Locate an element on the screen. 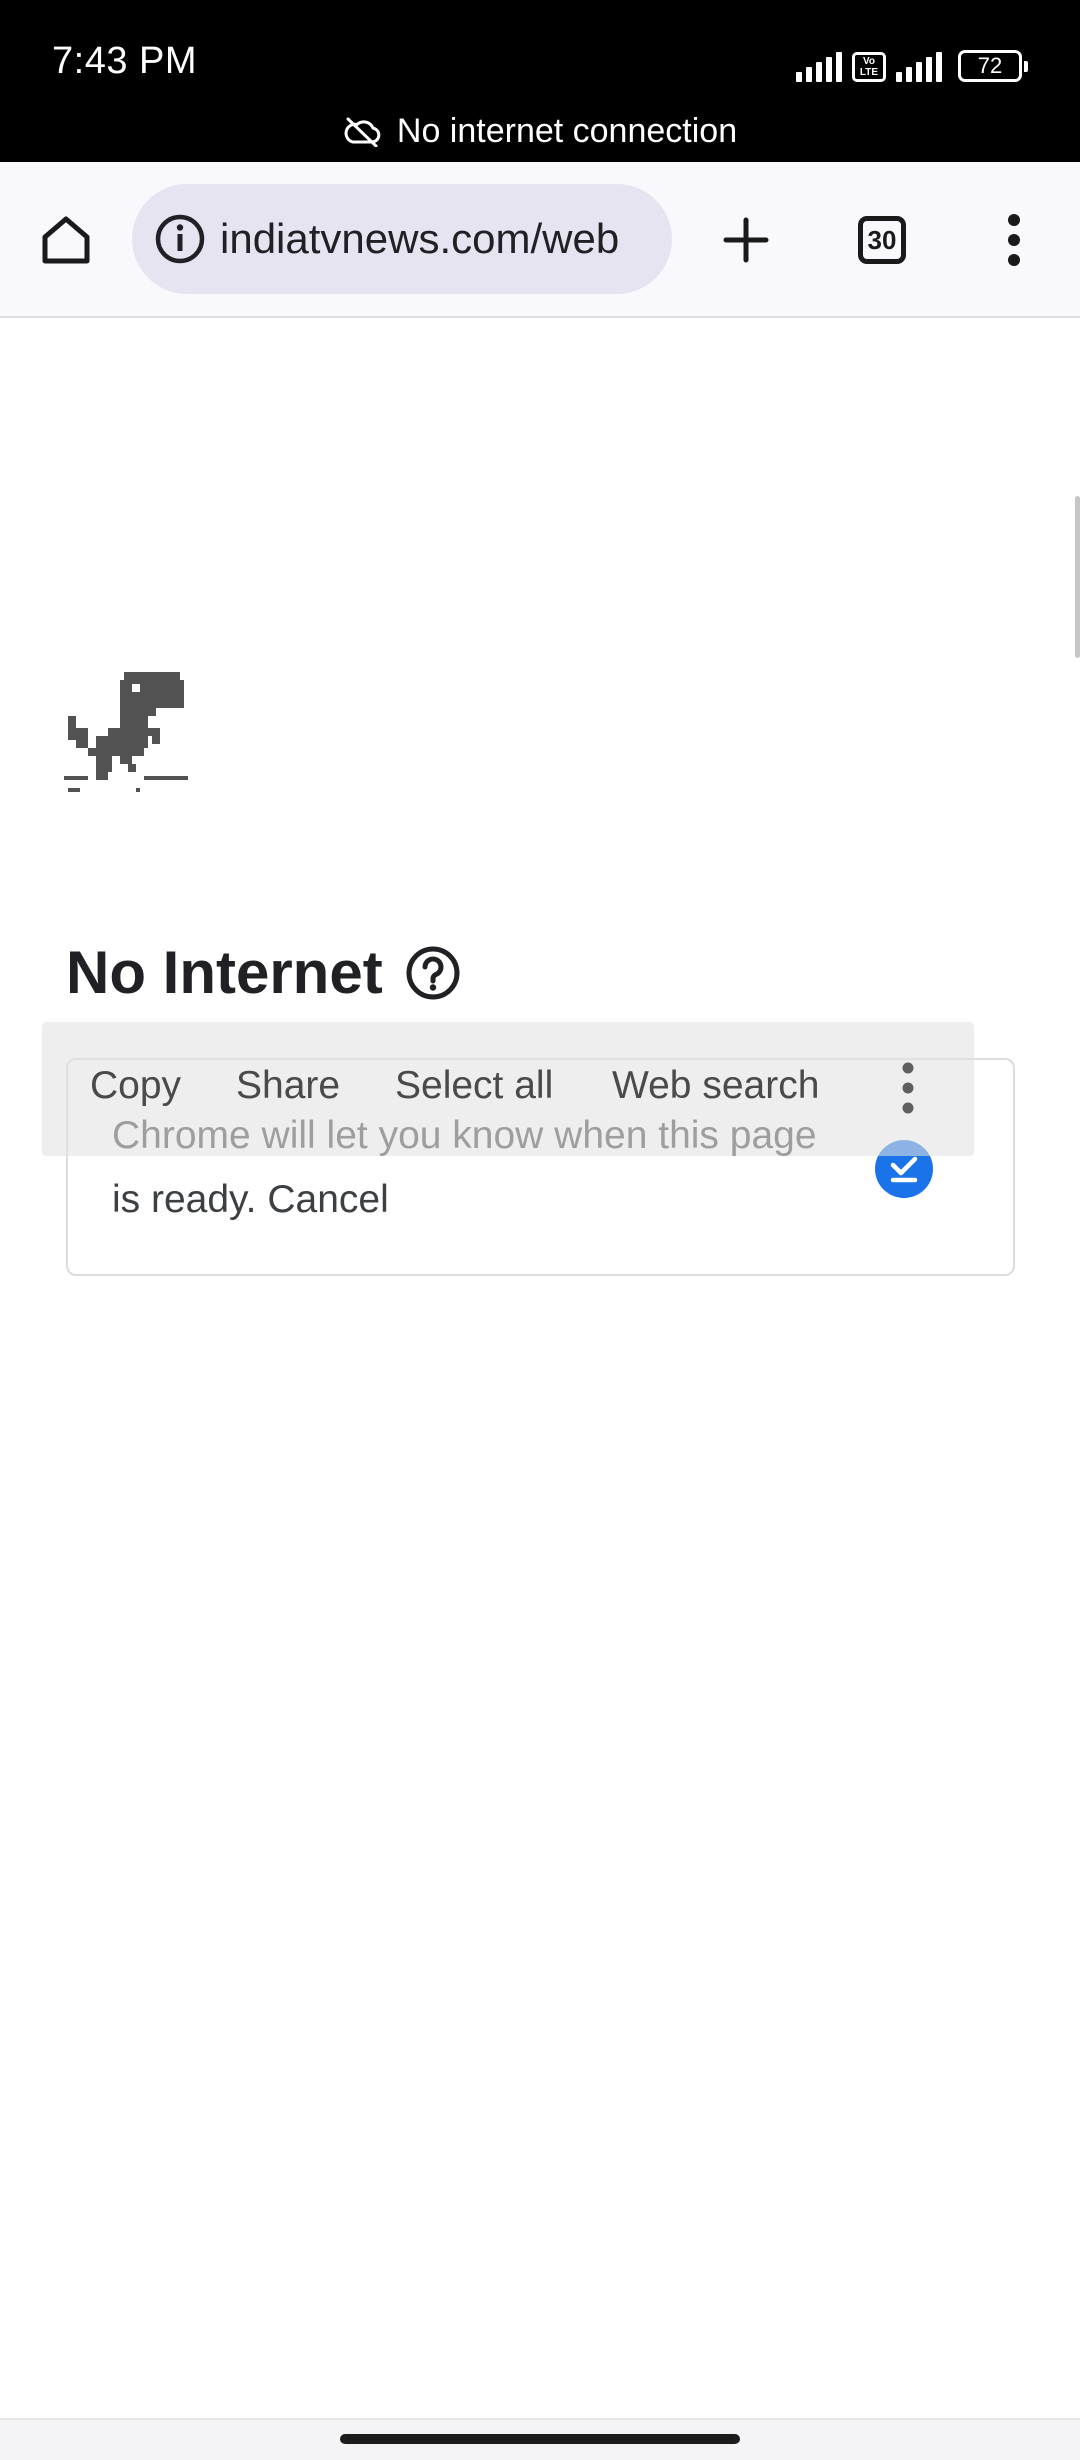  home-button is located at coordinates (66, 240).